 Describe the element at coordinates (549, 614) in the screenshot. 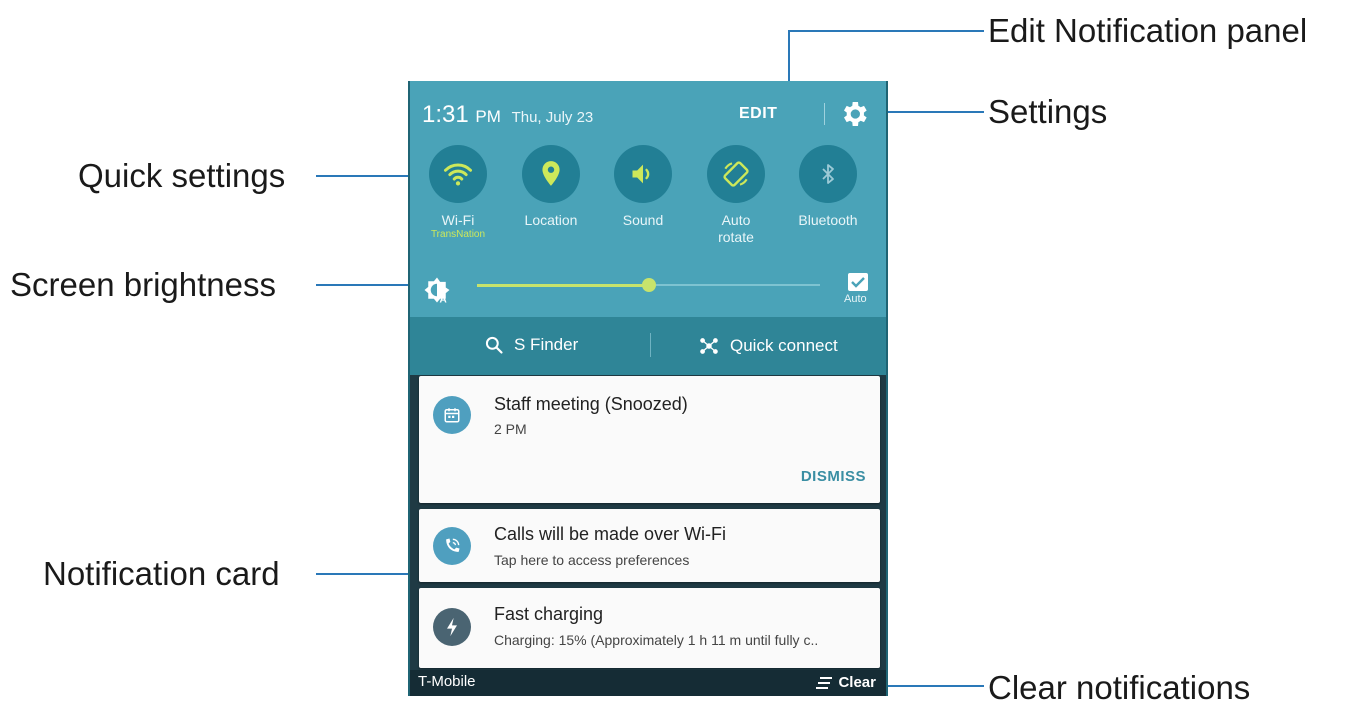

I see `notification-title: Fast charging` at that location.